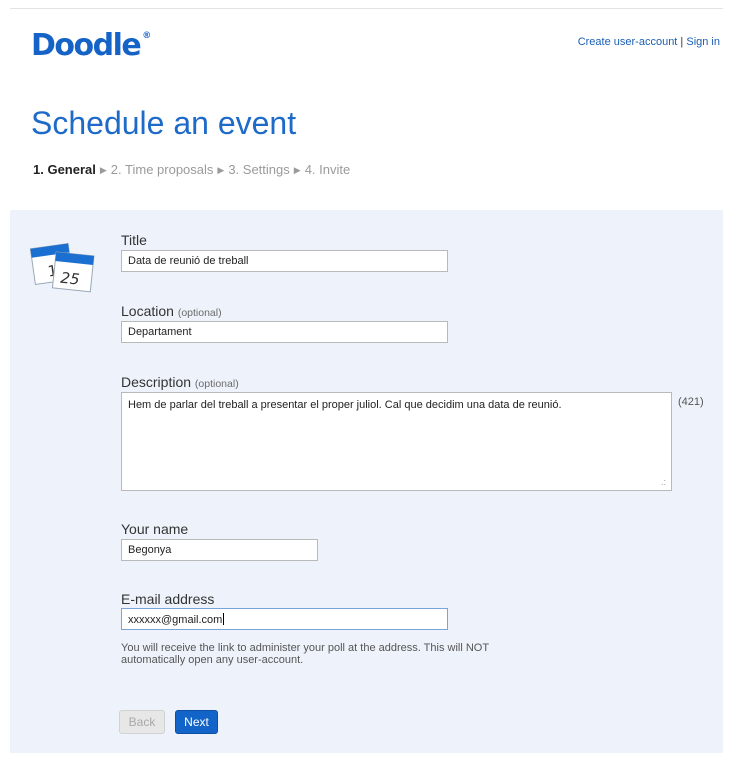 The width and height of the screenshot is (733, 757). Describe the element at coordinates (171, 311) in the screenshot. I see `location-label: Location (optional)` at that location.